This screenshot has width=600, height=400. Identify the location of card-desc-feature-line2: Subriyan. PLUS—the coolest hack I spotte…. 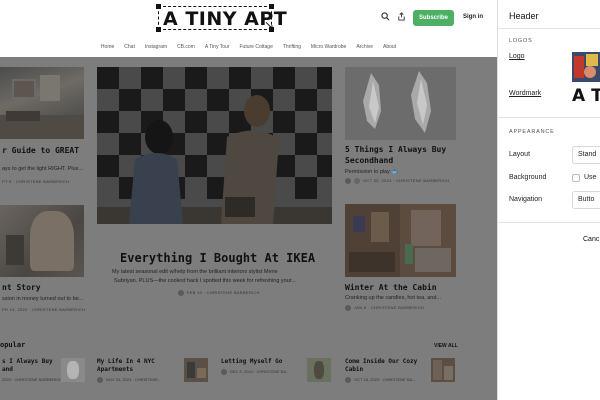
(205, 281).